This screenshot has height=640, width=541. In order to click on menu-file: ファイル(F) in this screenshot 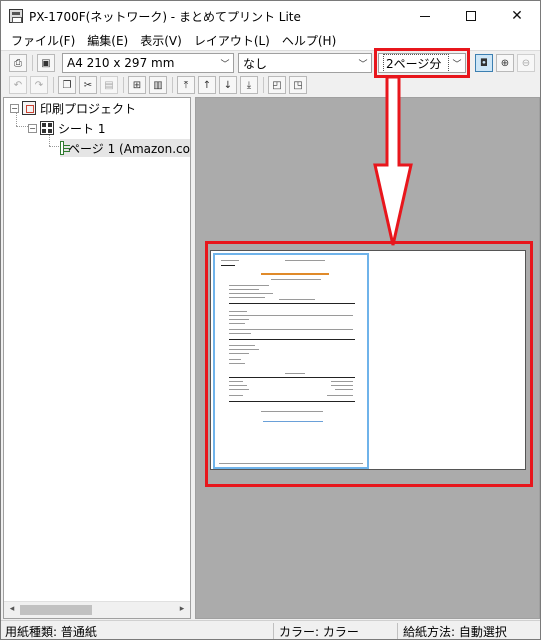, I will do `click(43, 40)`.